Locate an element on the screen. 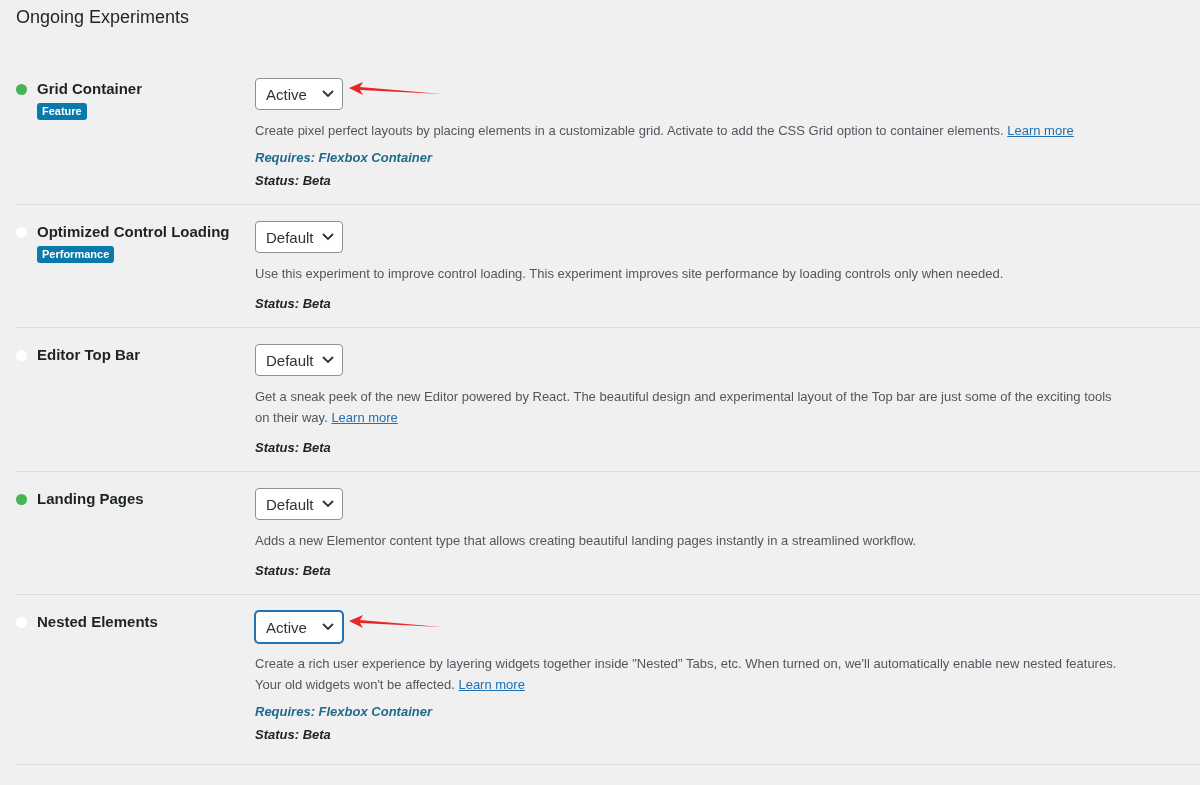  experiment-description: Create pixel perfect layouts by placing elements in a customizable grid. Activate to add the CSS Grid option to container elements. Learn more is located at coordinates (664, 131).